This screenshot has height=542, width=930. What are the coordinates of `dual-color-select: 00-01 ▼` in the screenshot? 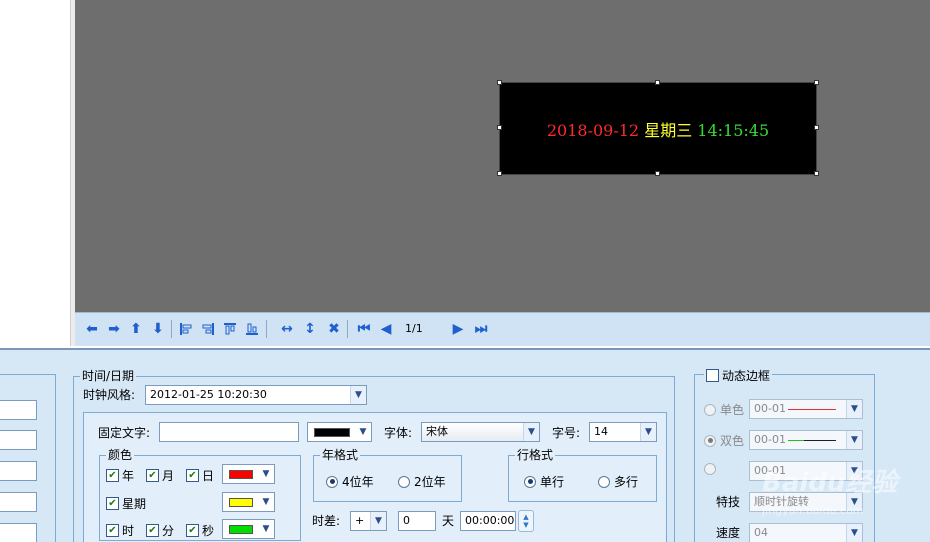 It's located at (806, 440).